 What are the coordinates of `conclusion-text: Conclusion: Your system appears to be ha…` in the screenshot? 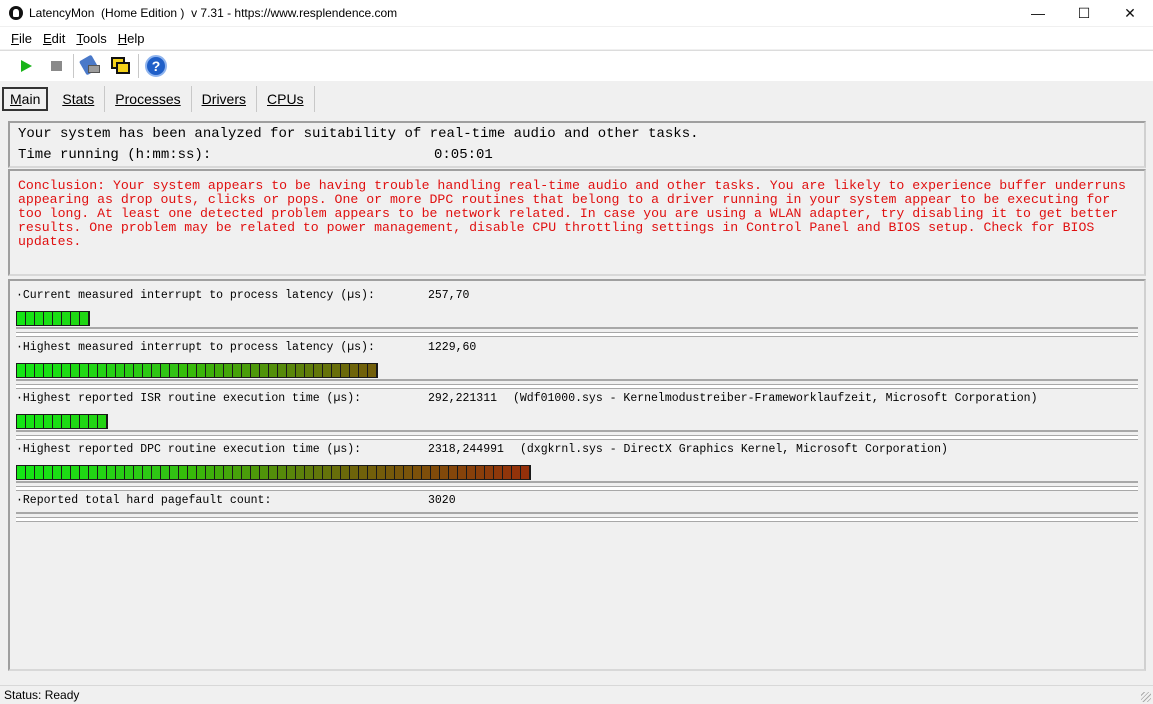 It's located at (572, 213).